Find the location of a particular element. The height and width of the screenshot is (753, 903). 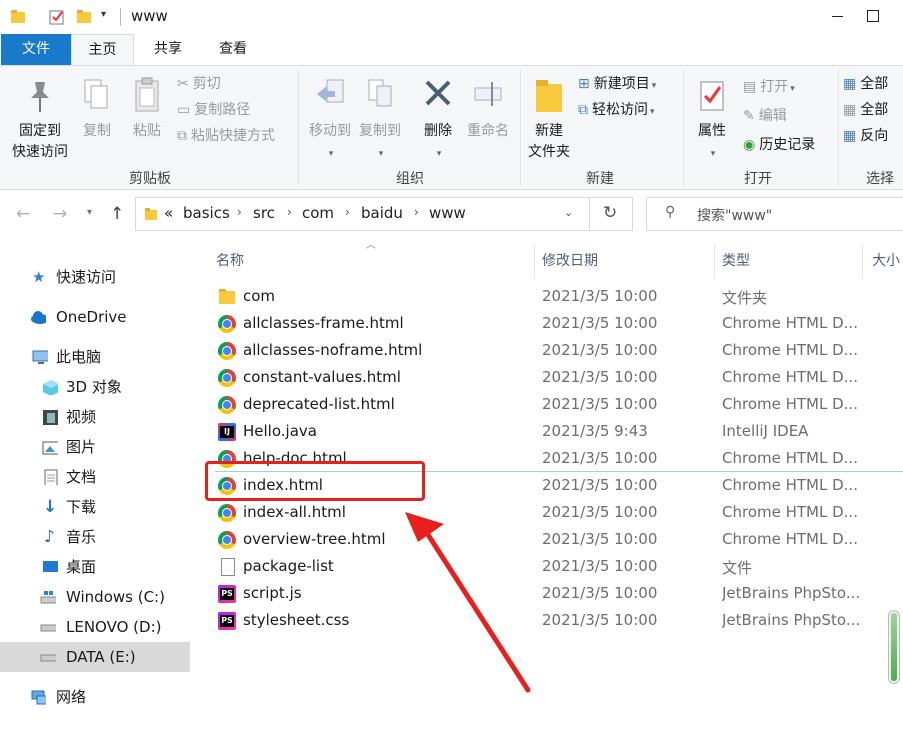

move-to-button: 移动到 ▾ is located at coordinates (330, 120).